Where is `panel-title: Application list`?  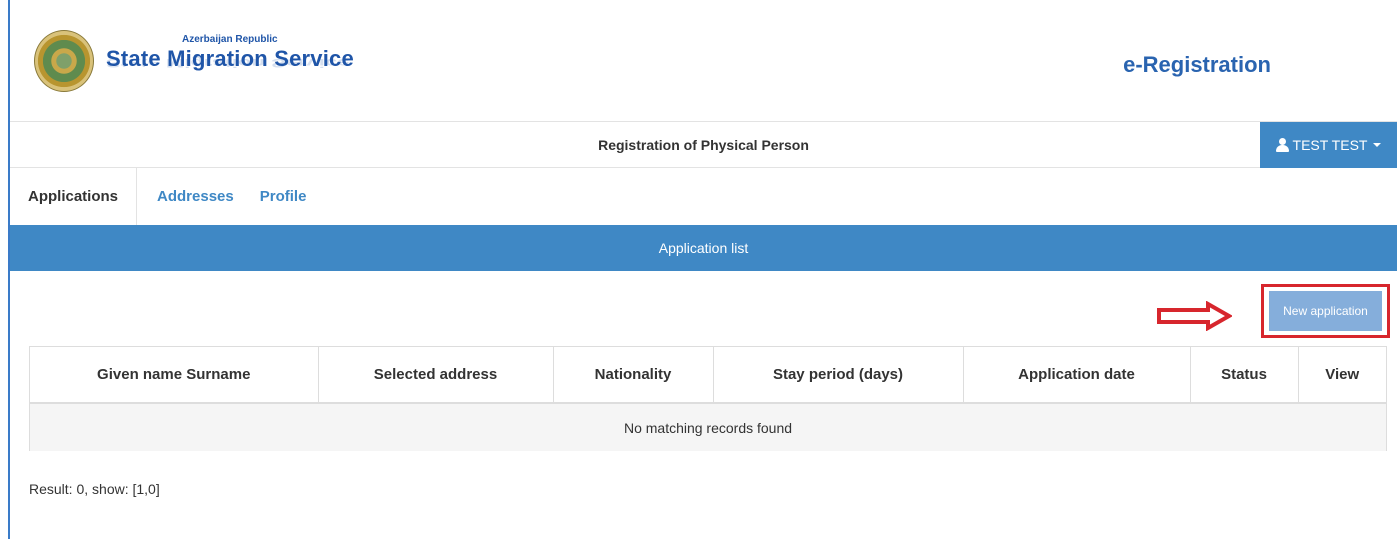
panel-title: Application list is located at coordinates (703, 248).